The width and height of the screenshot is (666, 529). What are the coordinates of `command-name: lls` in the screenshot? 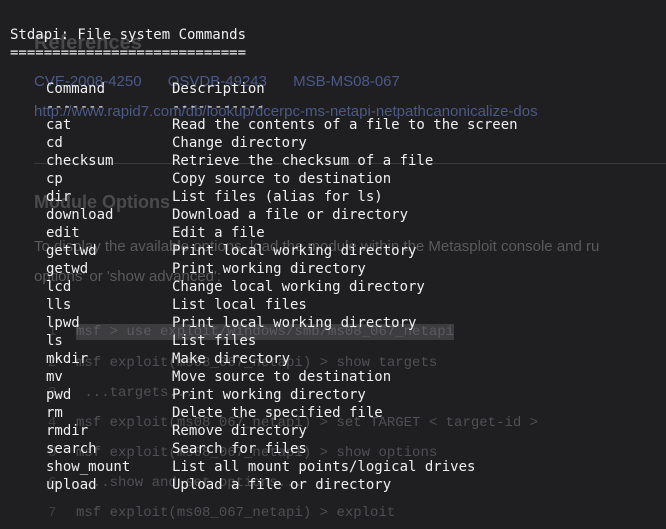 It's located at (59, 305).